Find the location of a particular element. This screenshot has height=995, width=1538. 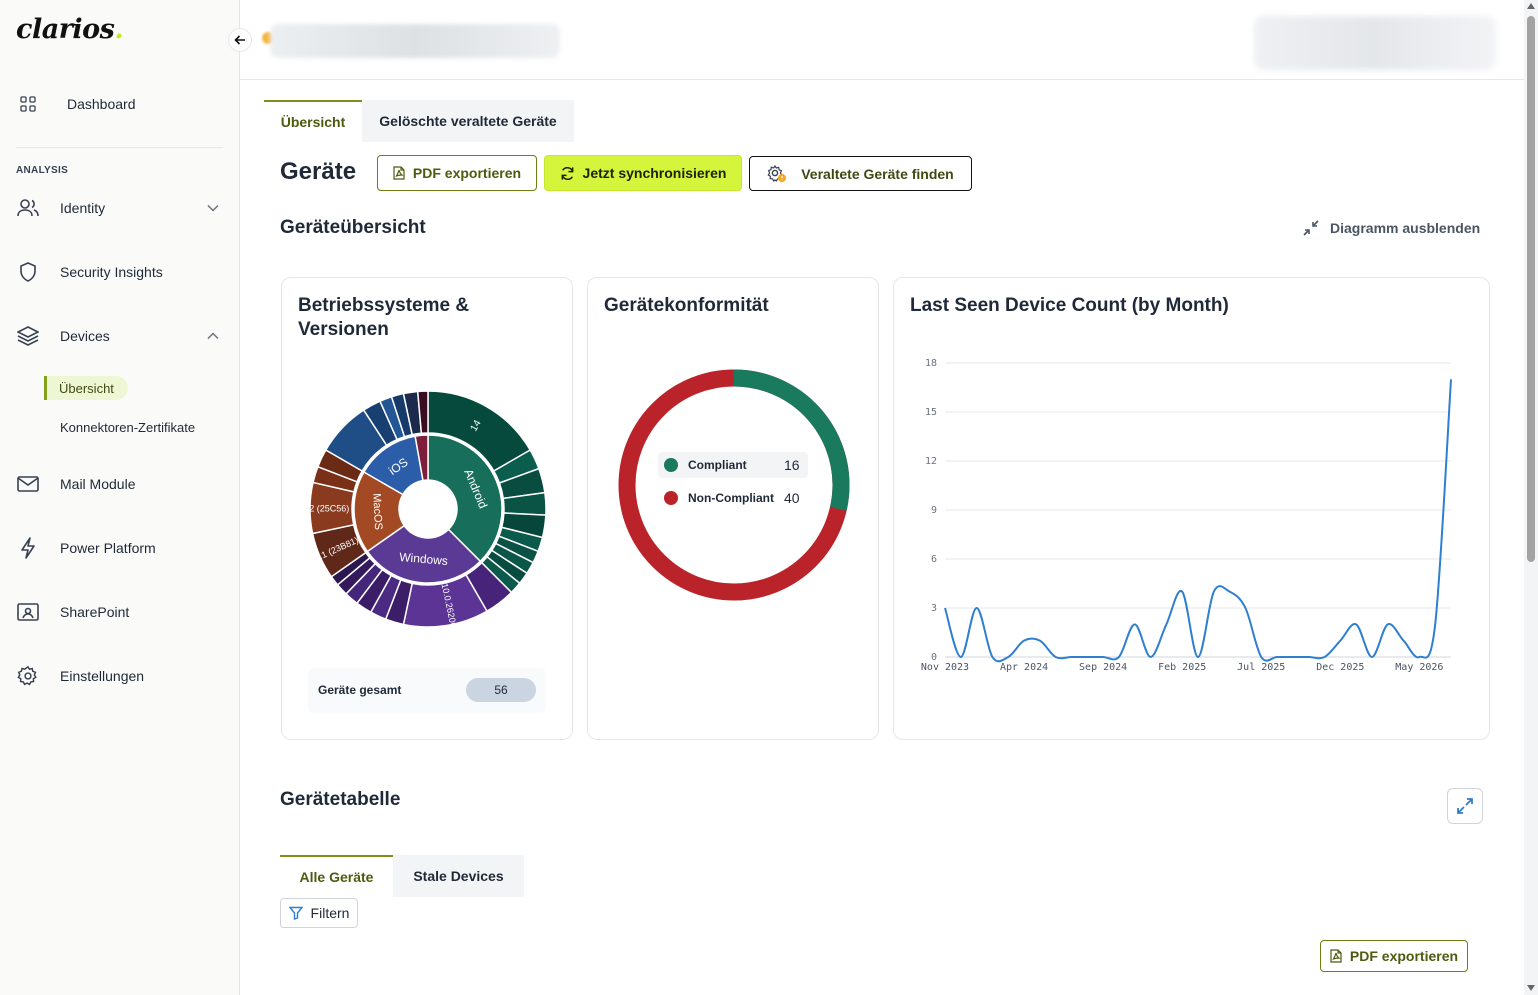

sidebar-subitem-uebersicht: Übersicht is located at coordinates (86, 388).